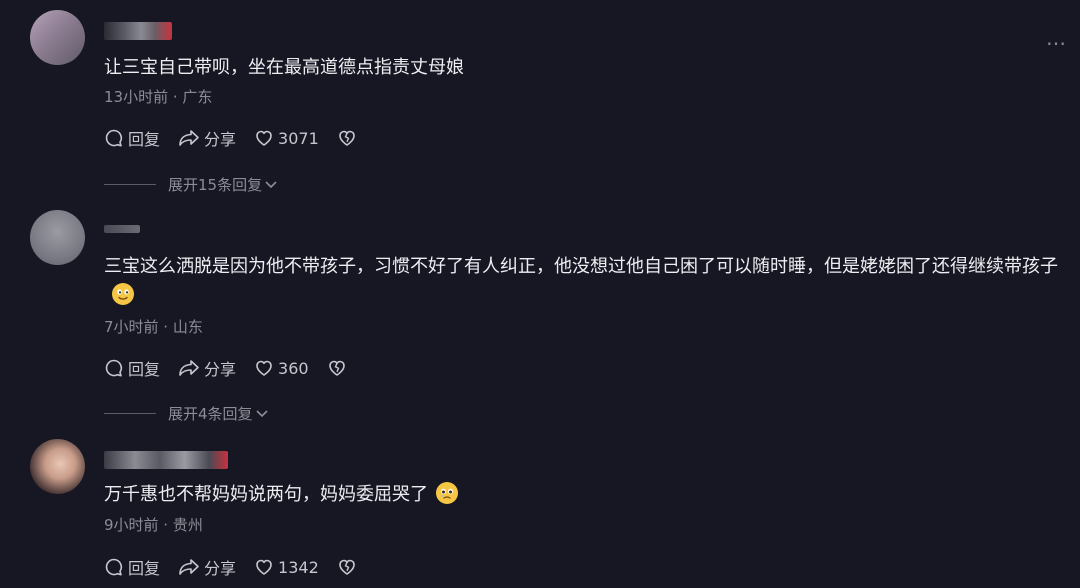 The height and width of the screenshot is (588, 1080). Describe the element at coordinates (123, 294) in the screenshot. I see `smile-emoji-icon` at that location.